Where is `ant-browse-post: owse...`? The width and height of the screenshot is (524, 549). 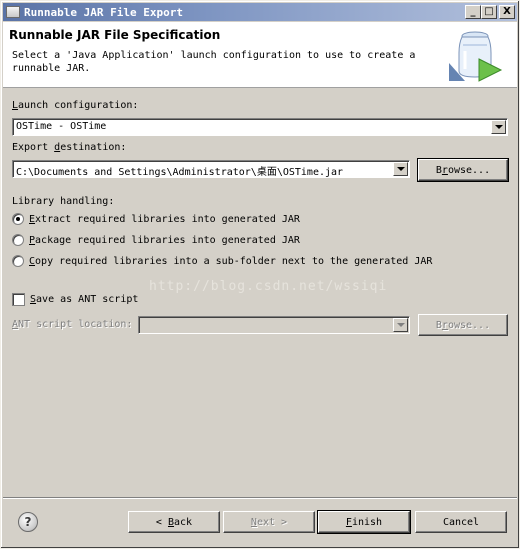
ant-browse-post: owse... is located at coordinates (469, 325).